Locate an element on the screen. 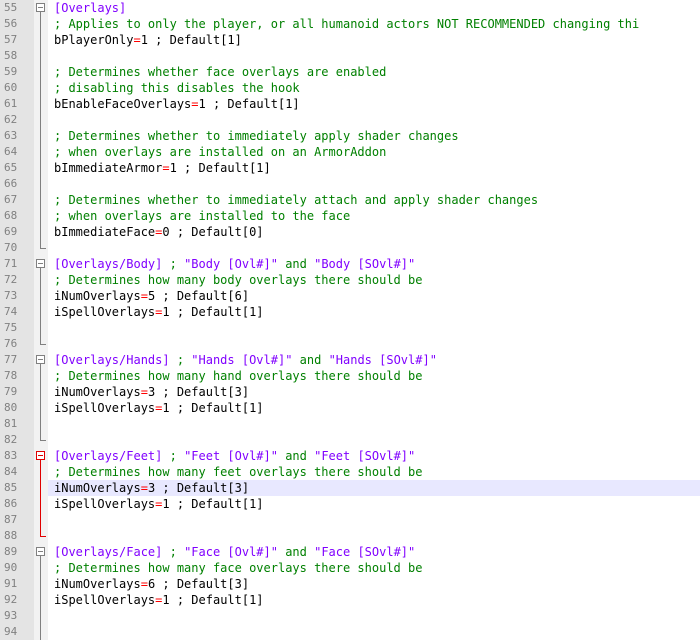 The width and height of the screenshot is (700, 640). code-line: 60 ; disabling this disables the hook is located at coordinates (350, 88).